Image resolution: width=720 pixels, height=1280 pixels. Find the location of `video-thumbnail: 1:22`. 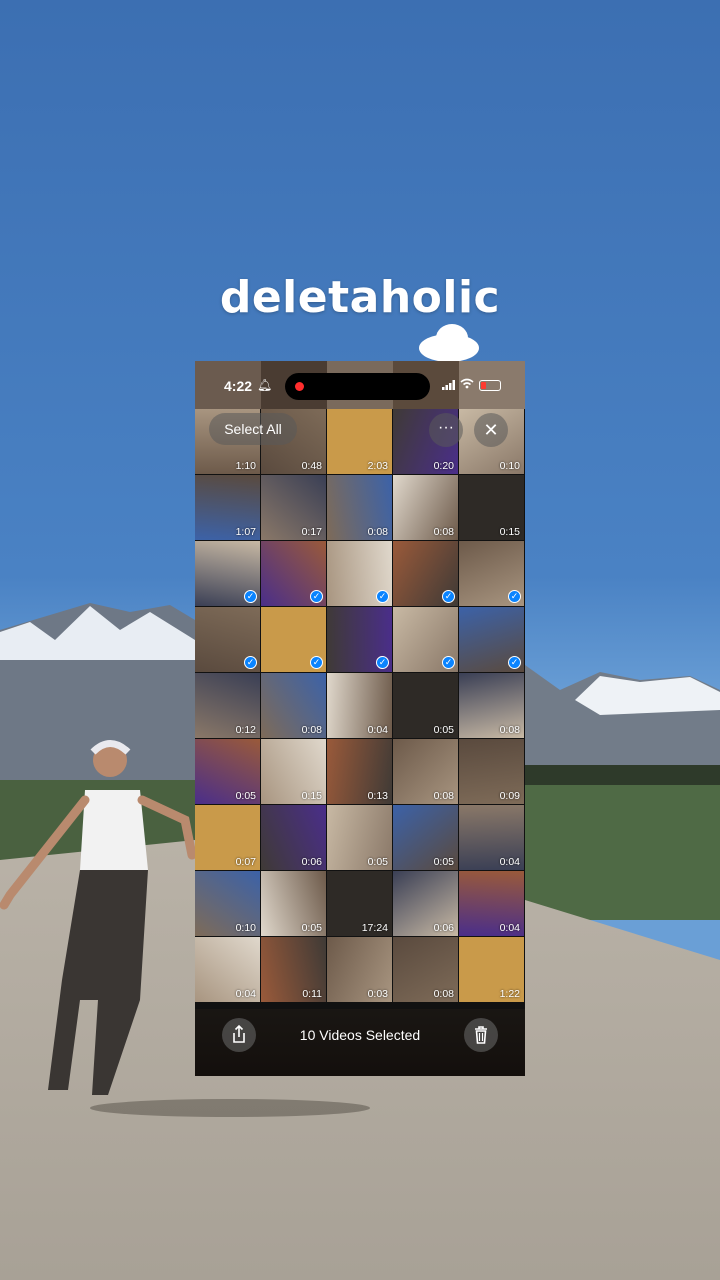

video-thumbnail: 1:22 is located at coordinates (491, 969).